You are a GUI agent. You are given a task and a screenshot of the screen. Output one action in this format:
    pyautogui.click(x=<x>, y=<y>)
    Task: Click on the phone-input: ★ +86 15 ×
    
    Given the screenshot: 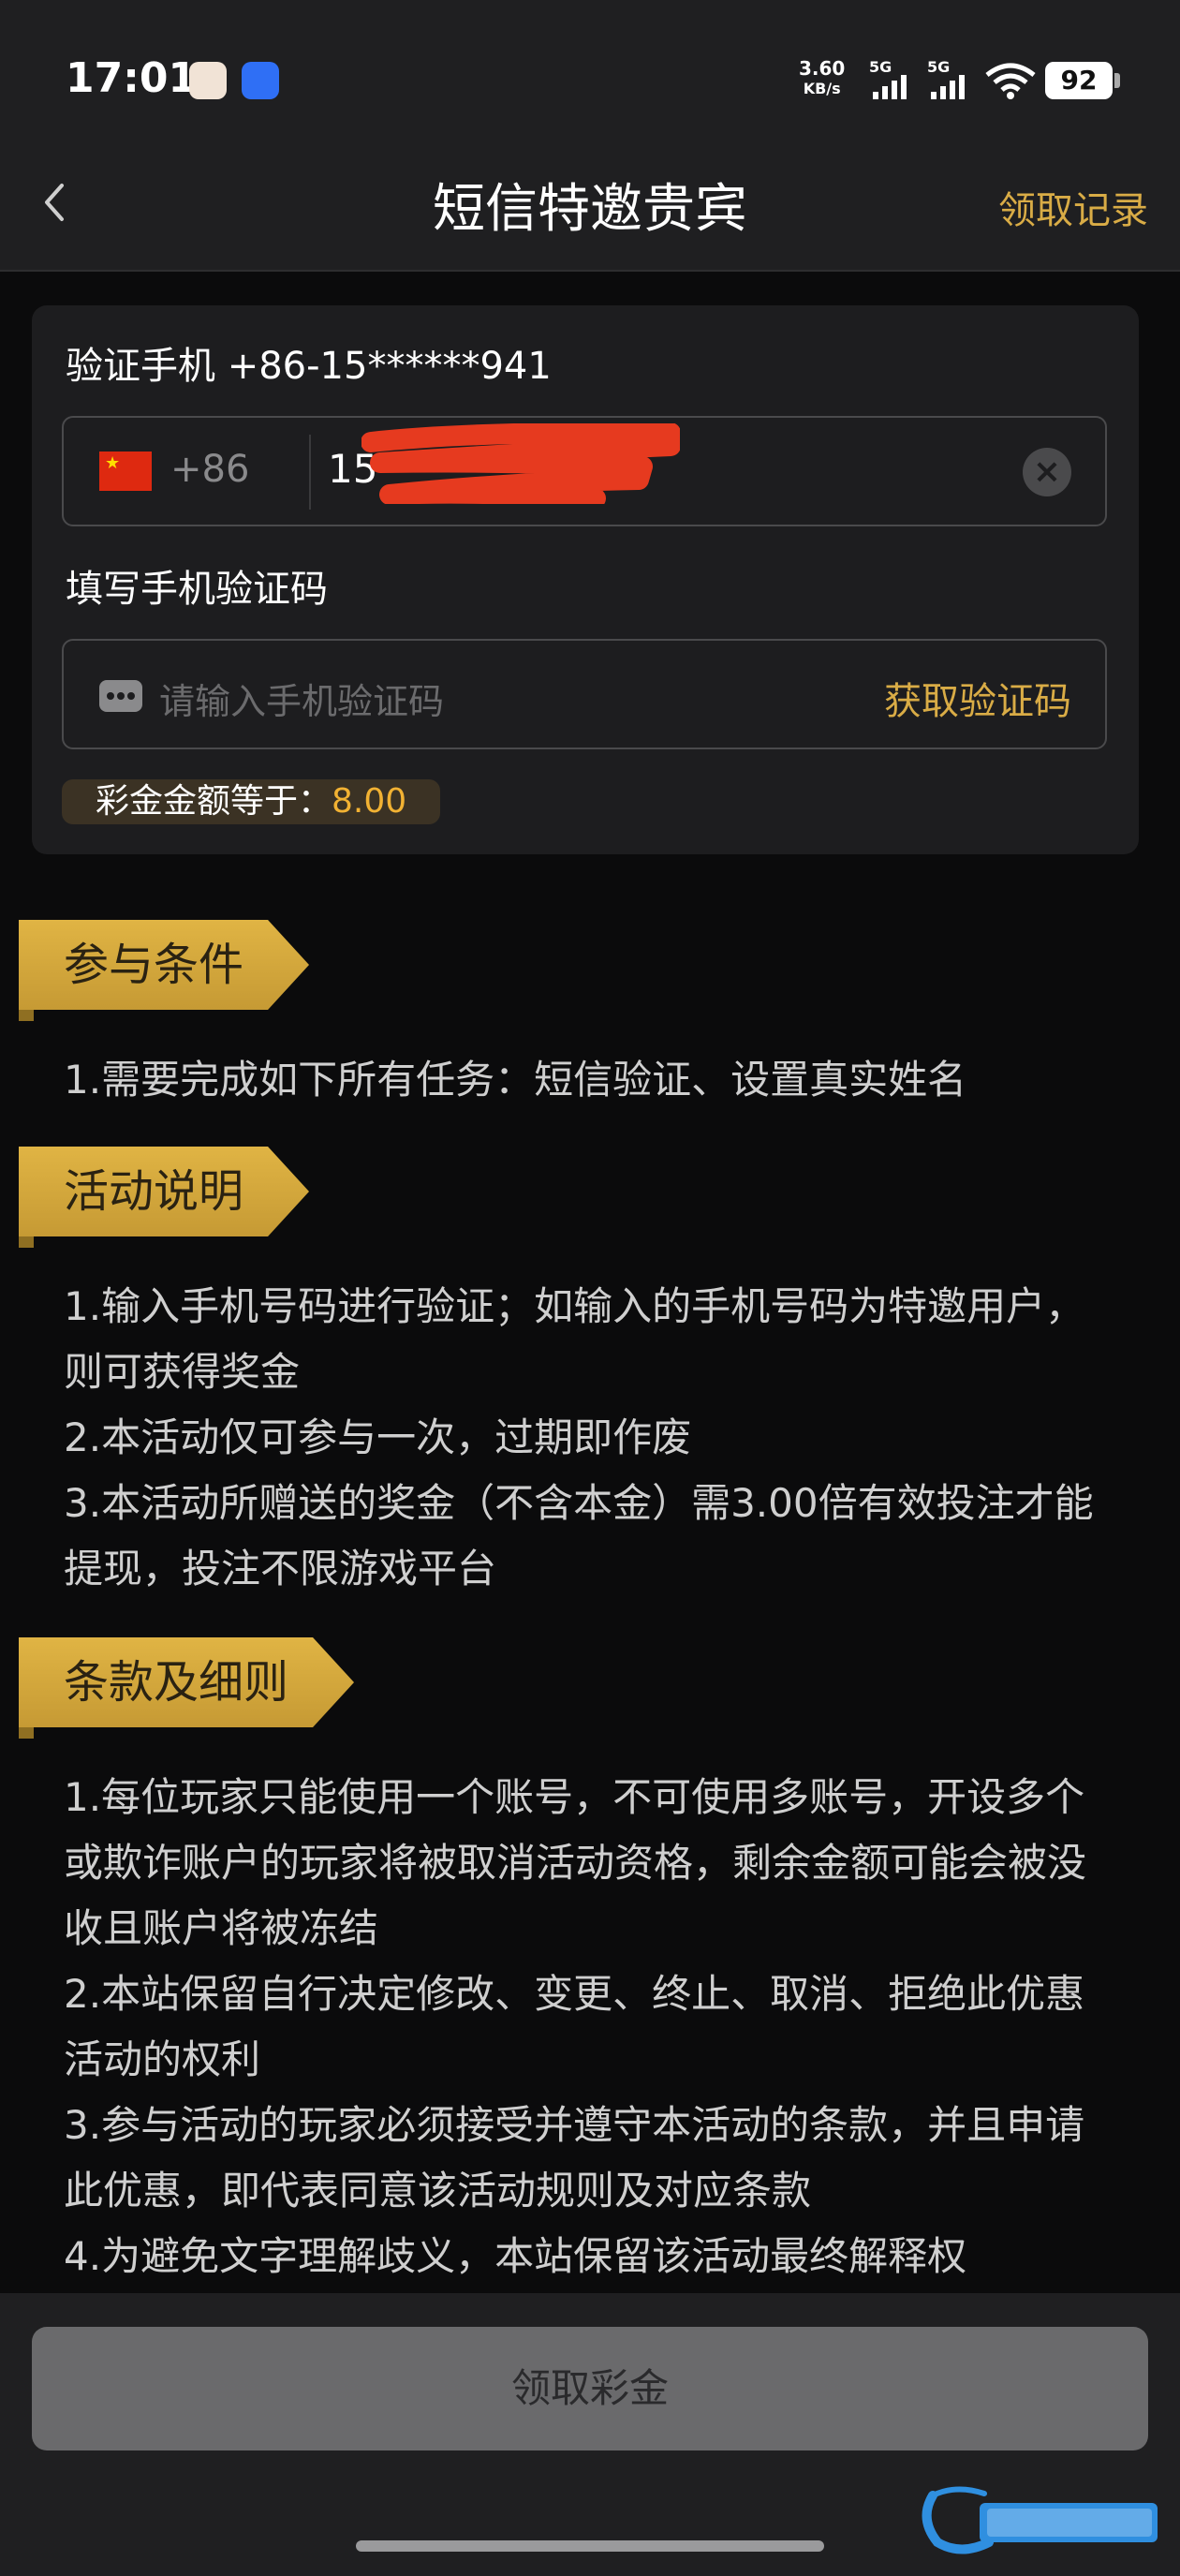 What is the action you would take?
    pyautogui.click(x=585, y=471)
    